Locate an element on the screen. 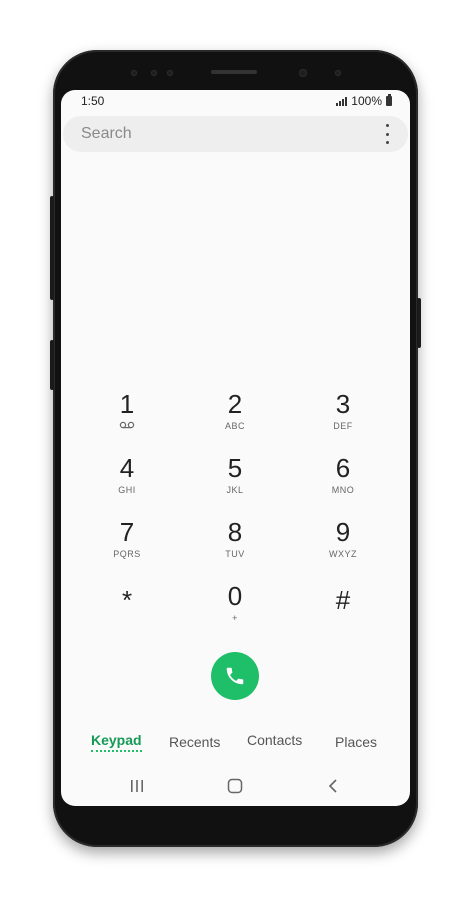  recent-apps-icon is located at coordinates (137, 786).